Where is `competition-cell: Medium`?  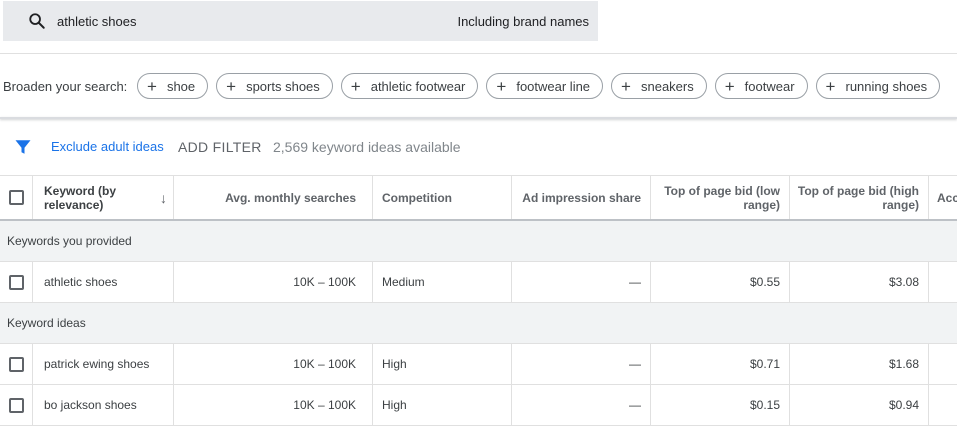 competition-cell: Medium is located at coordinates (441, 282).